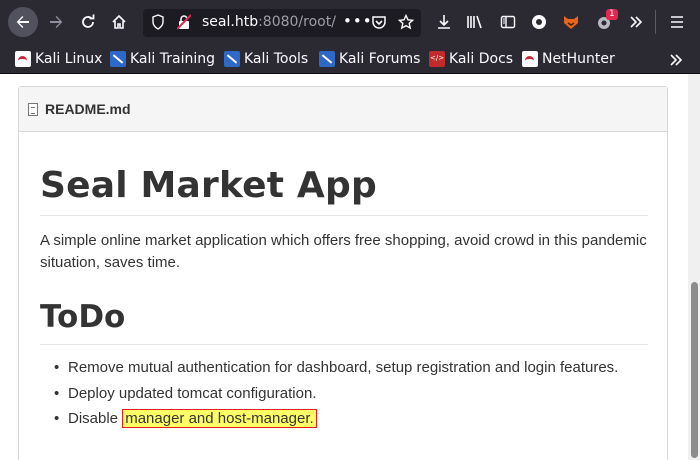  What do you see at coordinates (406, 23) in the screenshot?
I see `bookmark-star-icon` at bounding box center [406, 23].